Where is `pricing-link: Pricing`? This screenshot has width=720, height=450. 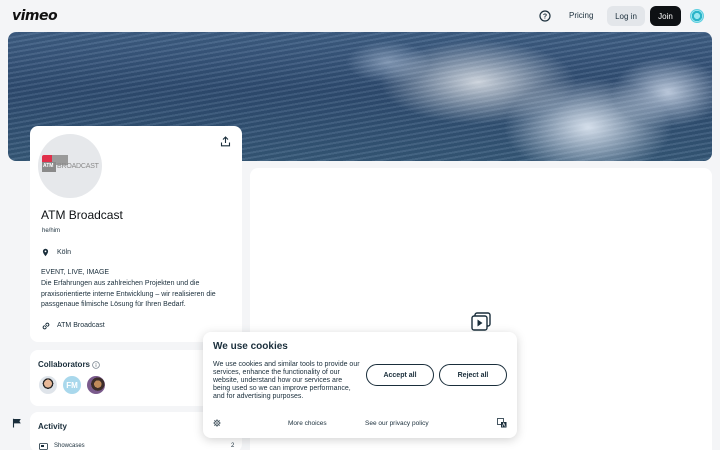
pricing-link: Pricing is located at coordinates (581, 15).